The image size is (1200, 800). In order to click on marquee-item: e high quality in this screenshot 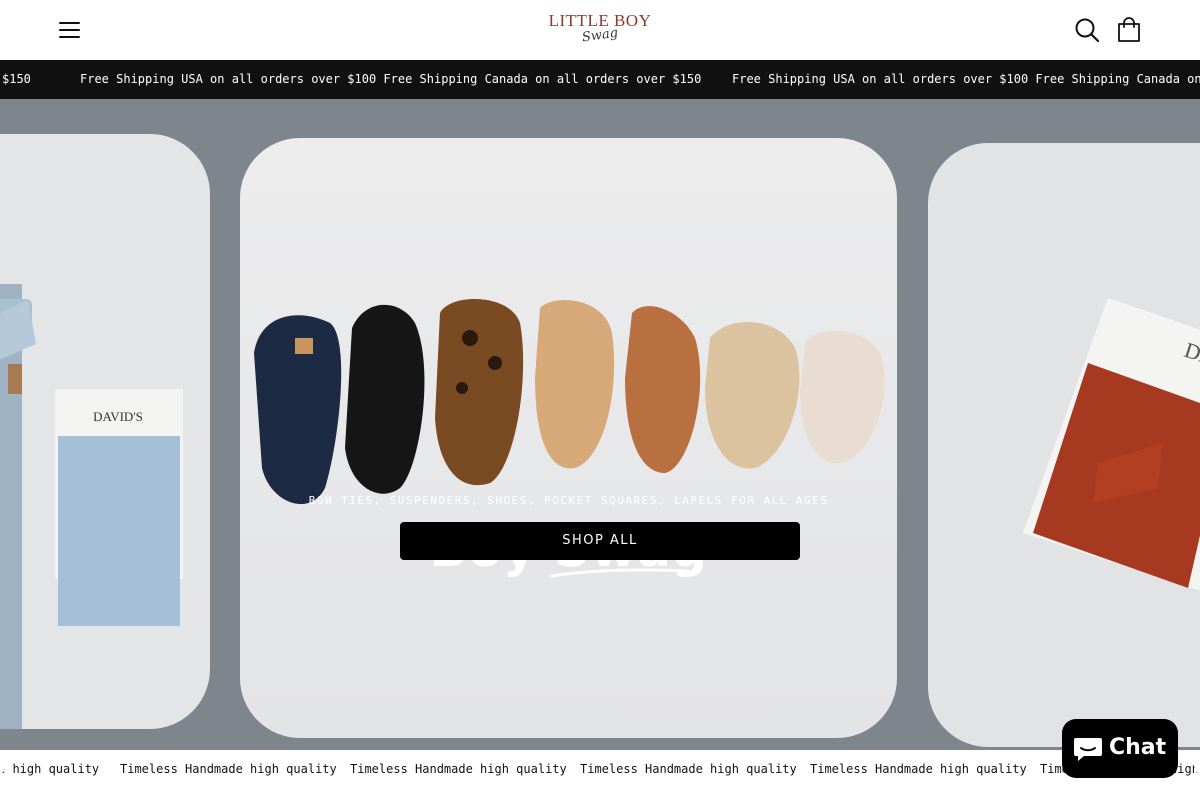, I will do `click(50, 769)`.